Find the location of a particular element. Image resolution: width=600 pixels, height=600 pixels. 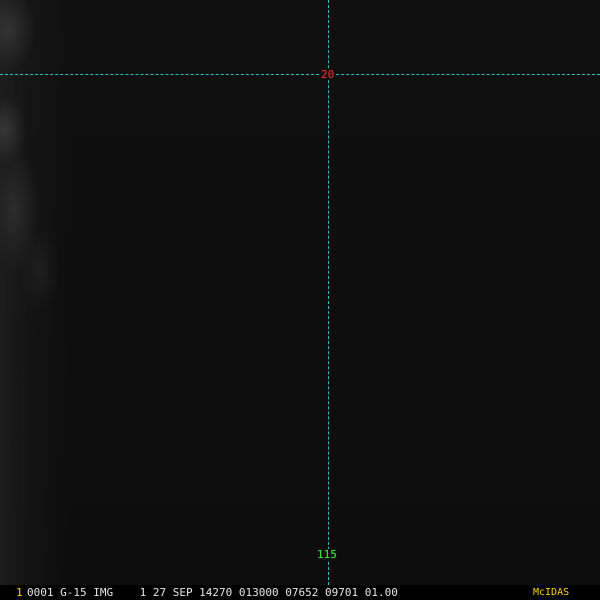

frame-number: 1 is located at coordinates (19, 592).